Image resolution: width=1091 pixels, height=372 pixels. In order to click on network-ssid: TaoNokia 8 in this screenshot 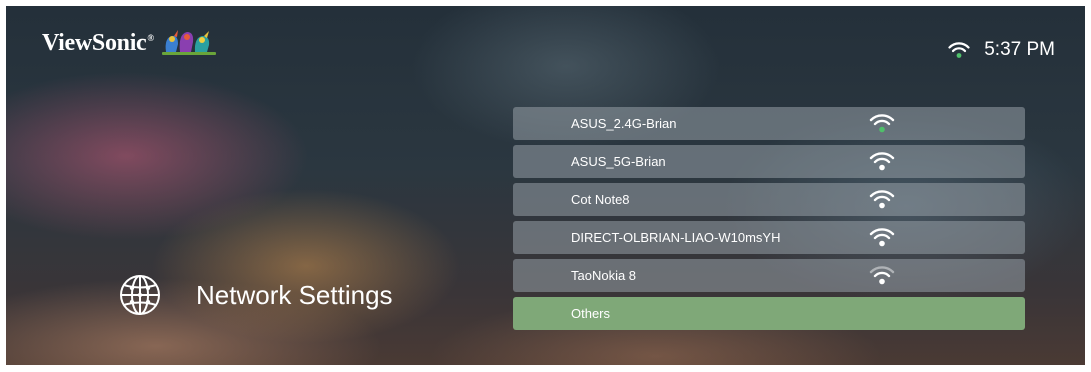, I will do `click(604, 275)`.